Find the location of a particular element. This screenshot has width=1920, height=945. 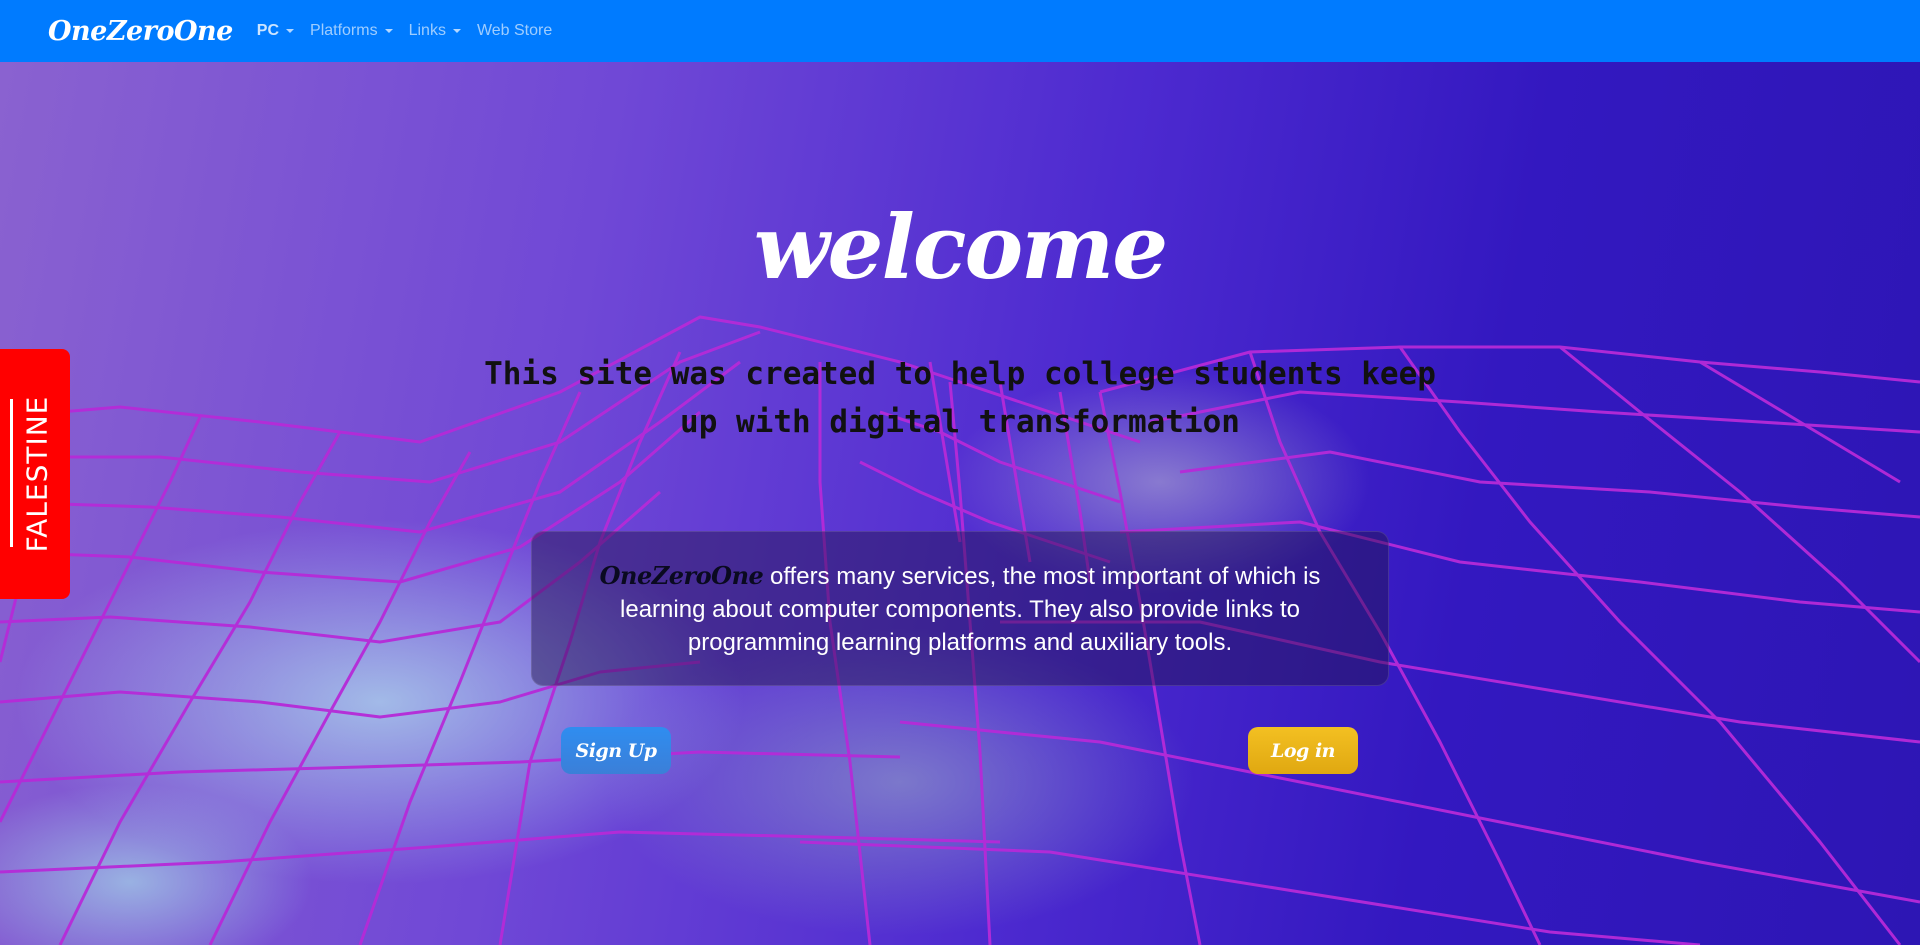

falestine-side-tab: FALESTINE is located at coordinates (35, 474).